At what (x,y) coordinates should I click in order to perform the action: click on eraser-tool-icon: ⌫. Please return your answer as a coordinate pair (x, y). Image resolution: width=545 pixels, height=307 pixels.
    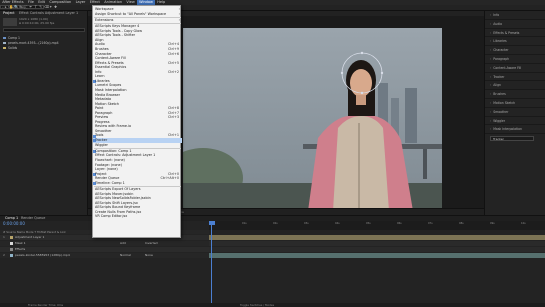
    Looking at the image, I should click on (46, 7).